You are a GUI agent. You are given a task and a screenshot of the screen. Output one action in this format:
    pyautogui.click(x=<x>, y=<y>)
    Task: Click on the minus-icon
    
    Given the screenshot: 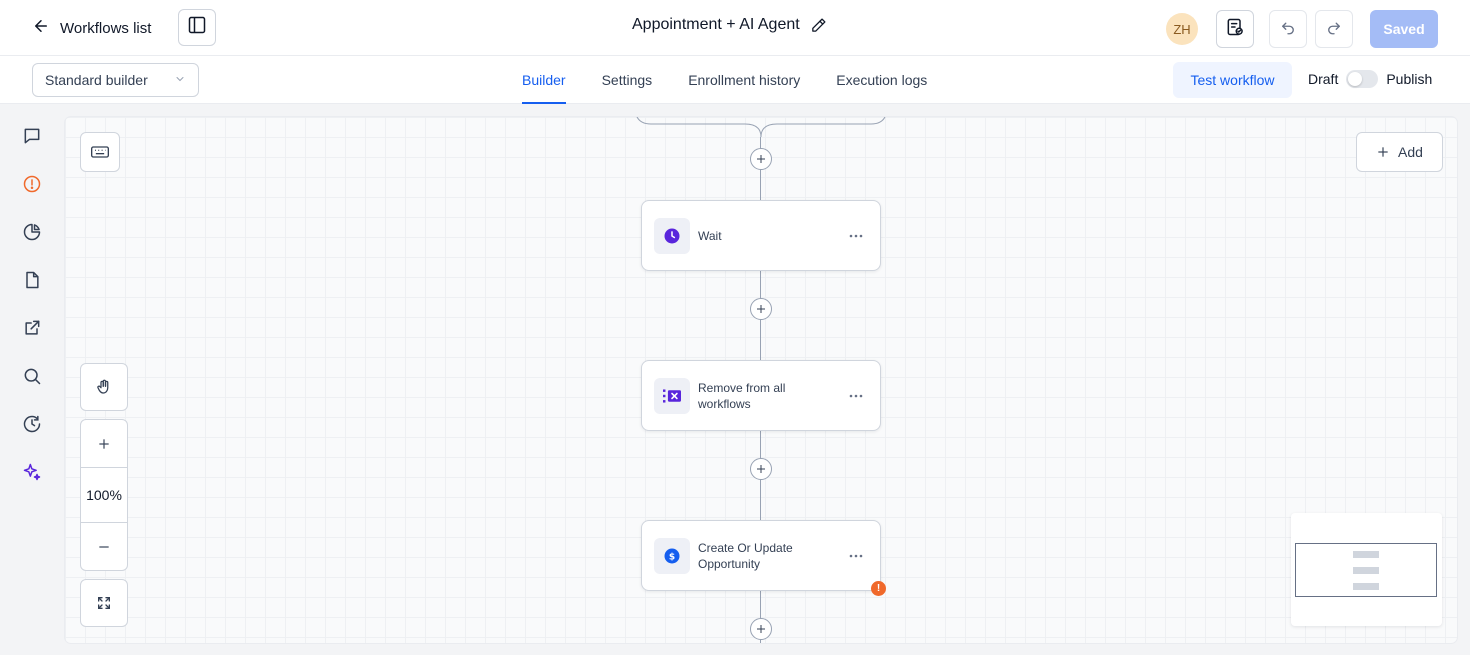 What is the action you would take?
    pyautogui.click(x=104, y=546)
    